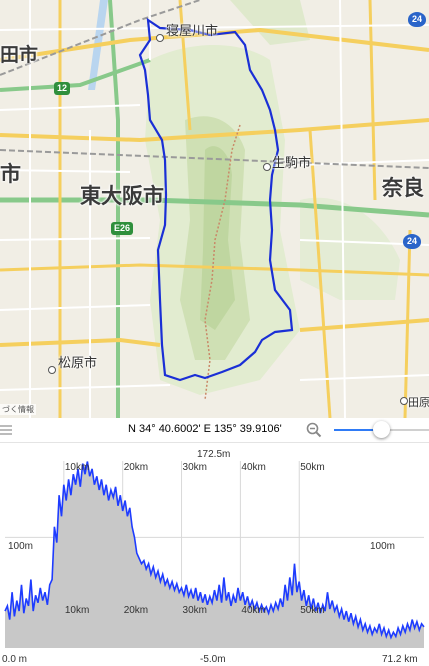 This screenshot has height=666, width=429. I want to click on city-marker-takada, so click(404, 401).